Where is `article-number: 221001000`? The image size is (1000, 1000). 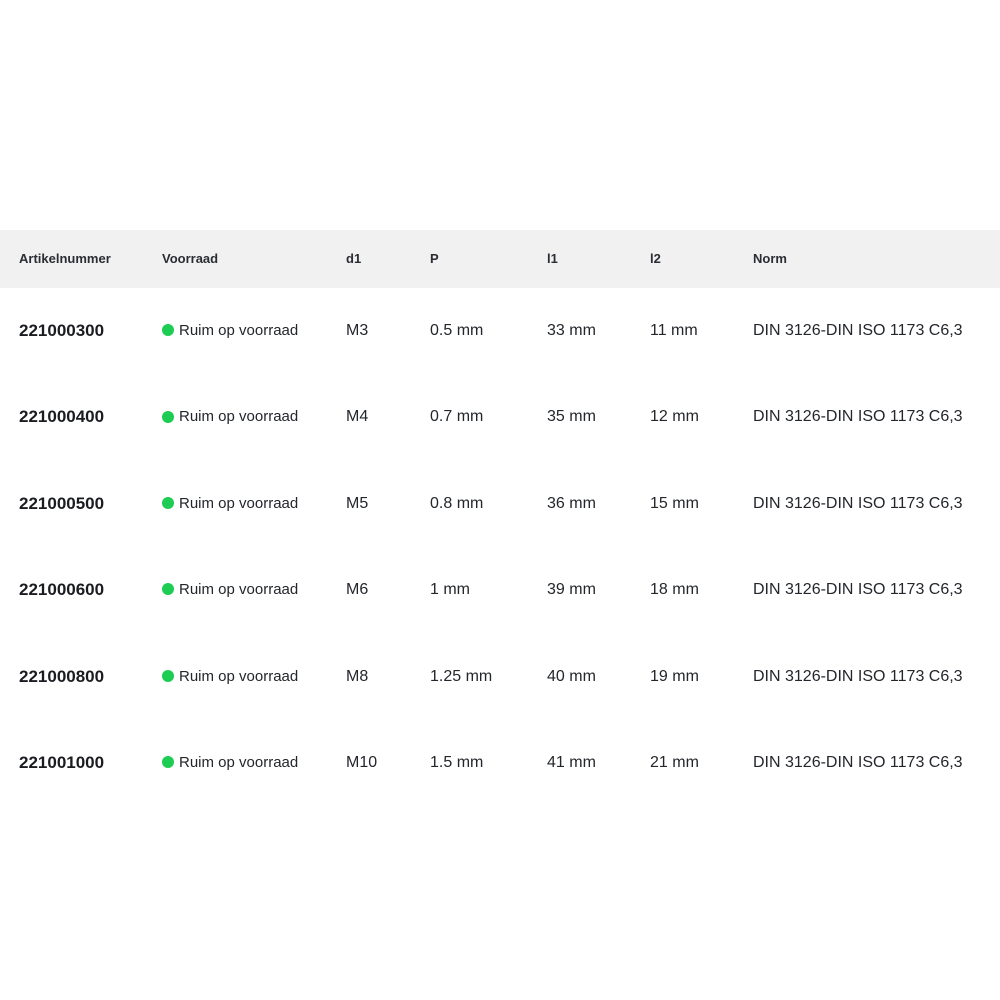
article-number: 221001000 is located at coordinates (61, 763).